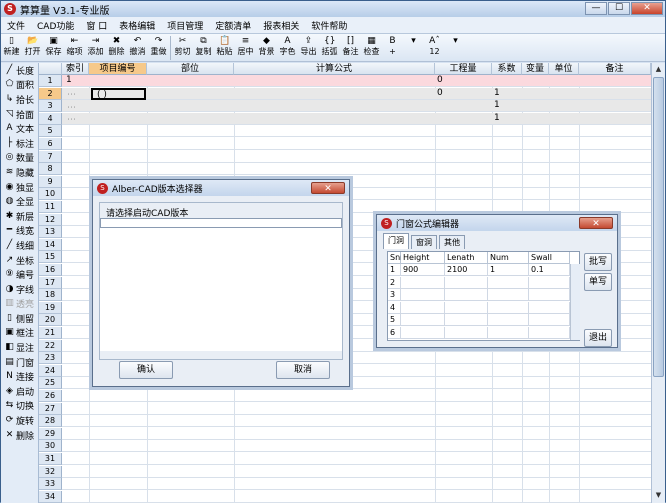 The height and width of the screenshot is (503, 666). What do you see at coordinates (19, 114) in the screenshot?
I see `sidebar-item-pick-area: ◹ 拾面` at bounding box center [19, 114].